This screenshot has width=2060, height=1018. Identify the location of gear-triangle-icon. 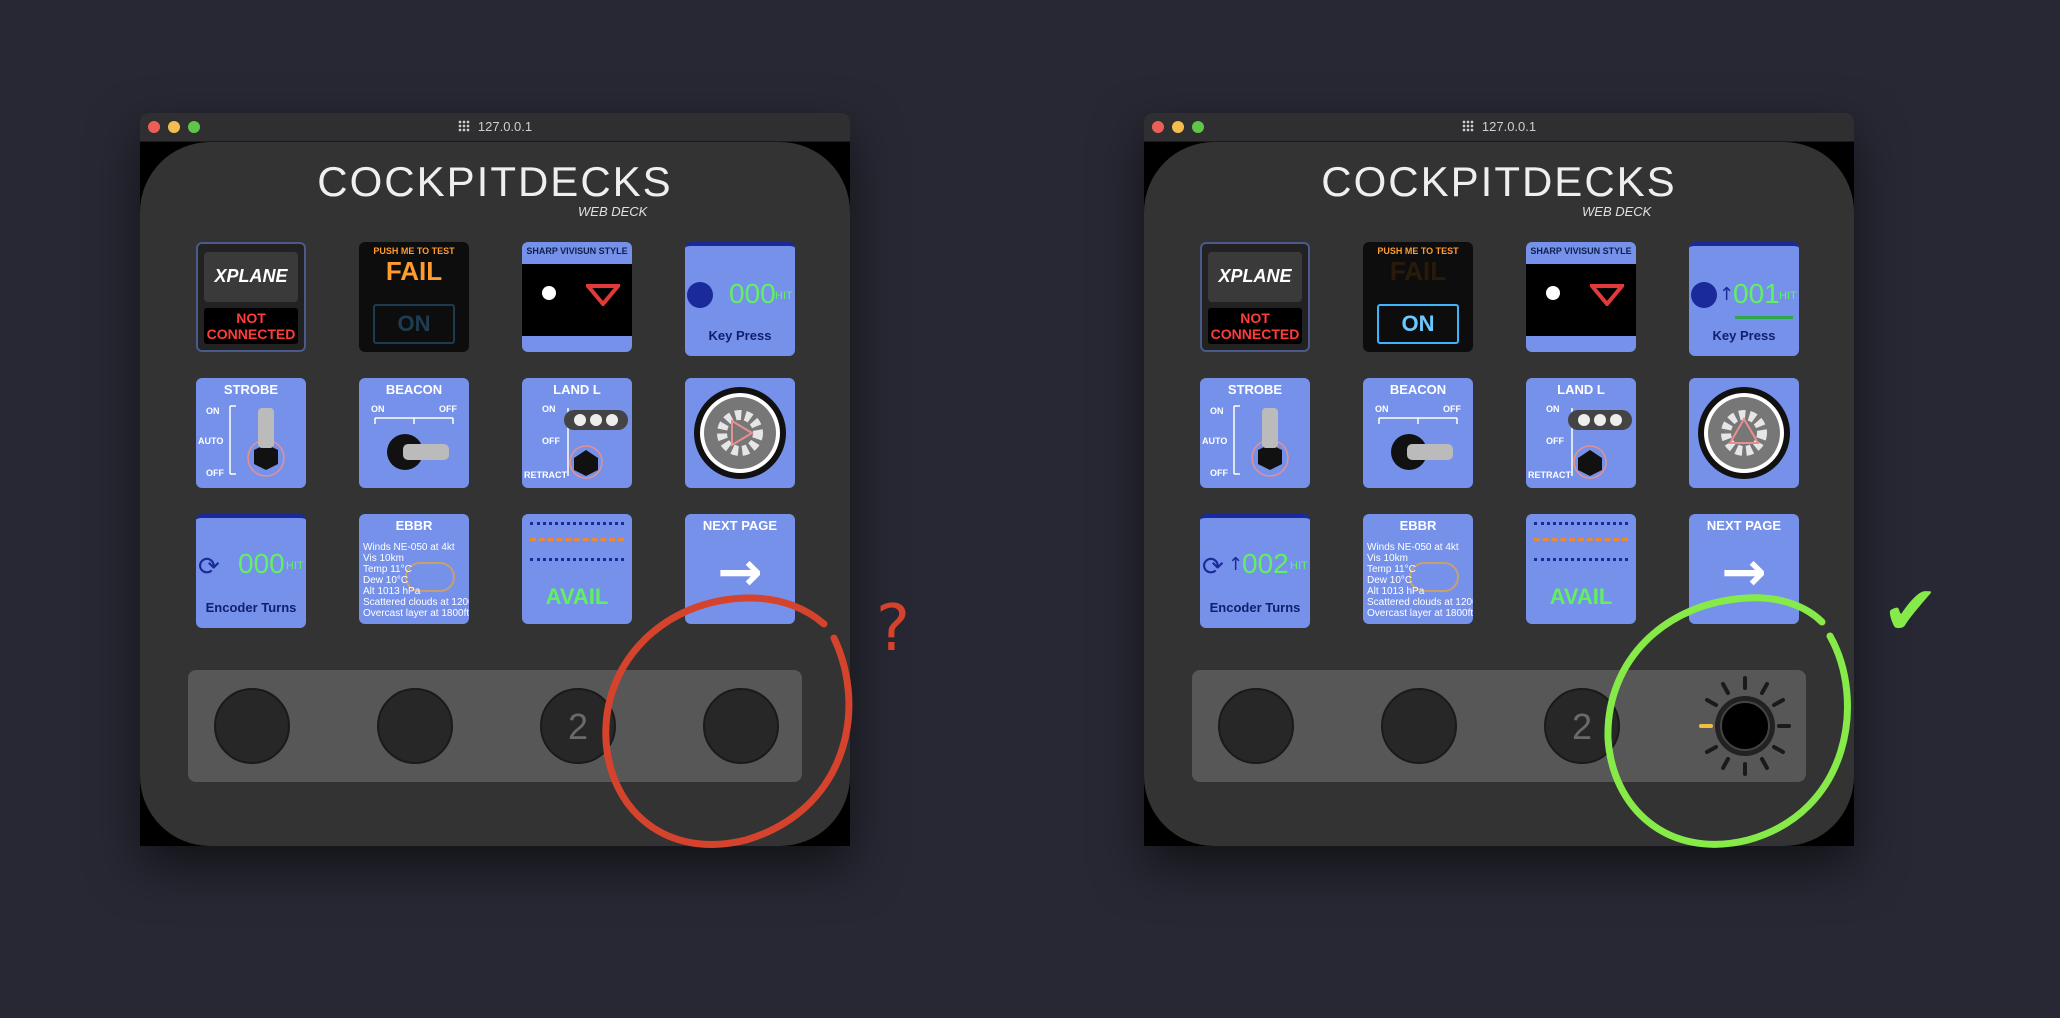
(1744, 433).